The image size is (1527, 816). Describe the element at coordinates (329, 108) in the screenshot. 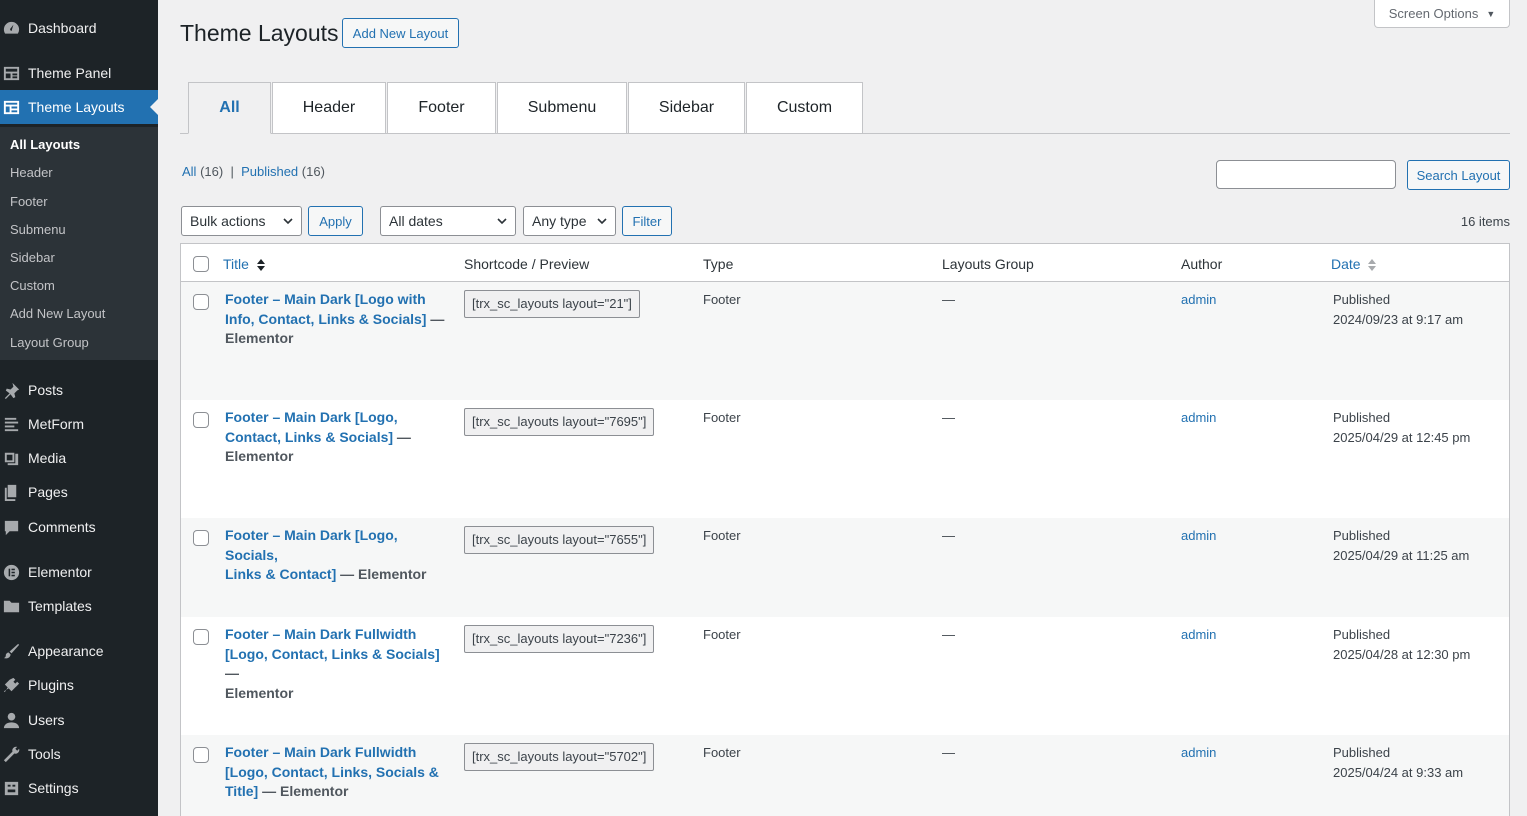

I see `tab-header: Header` at that location.